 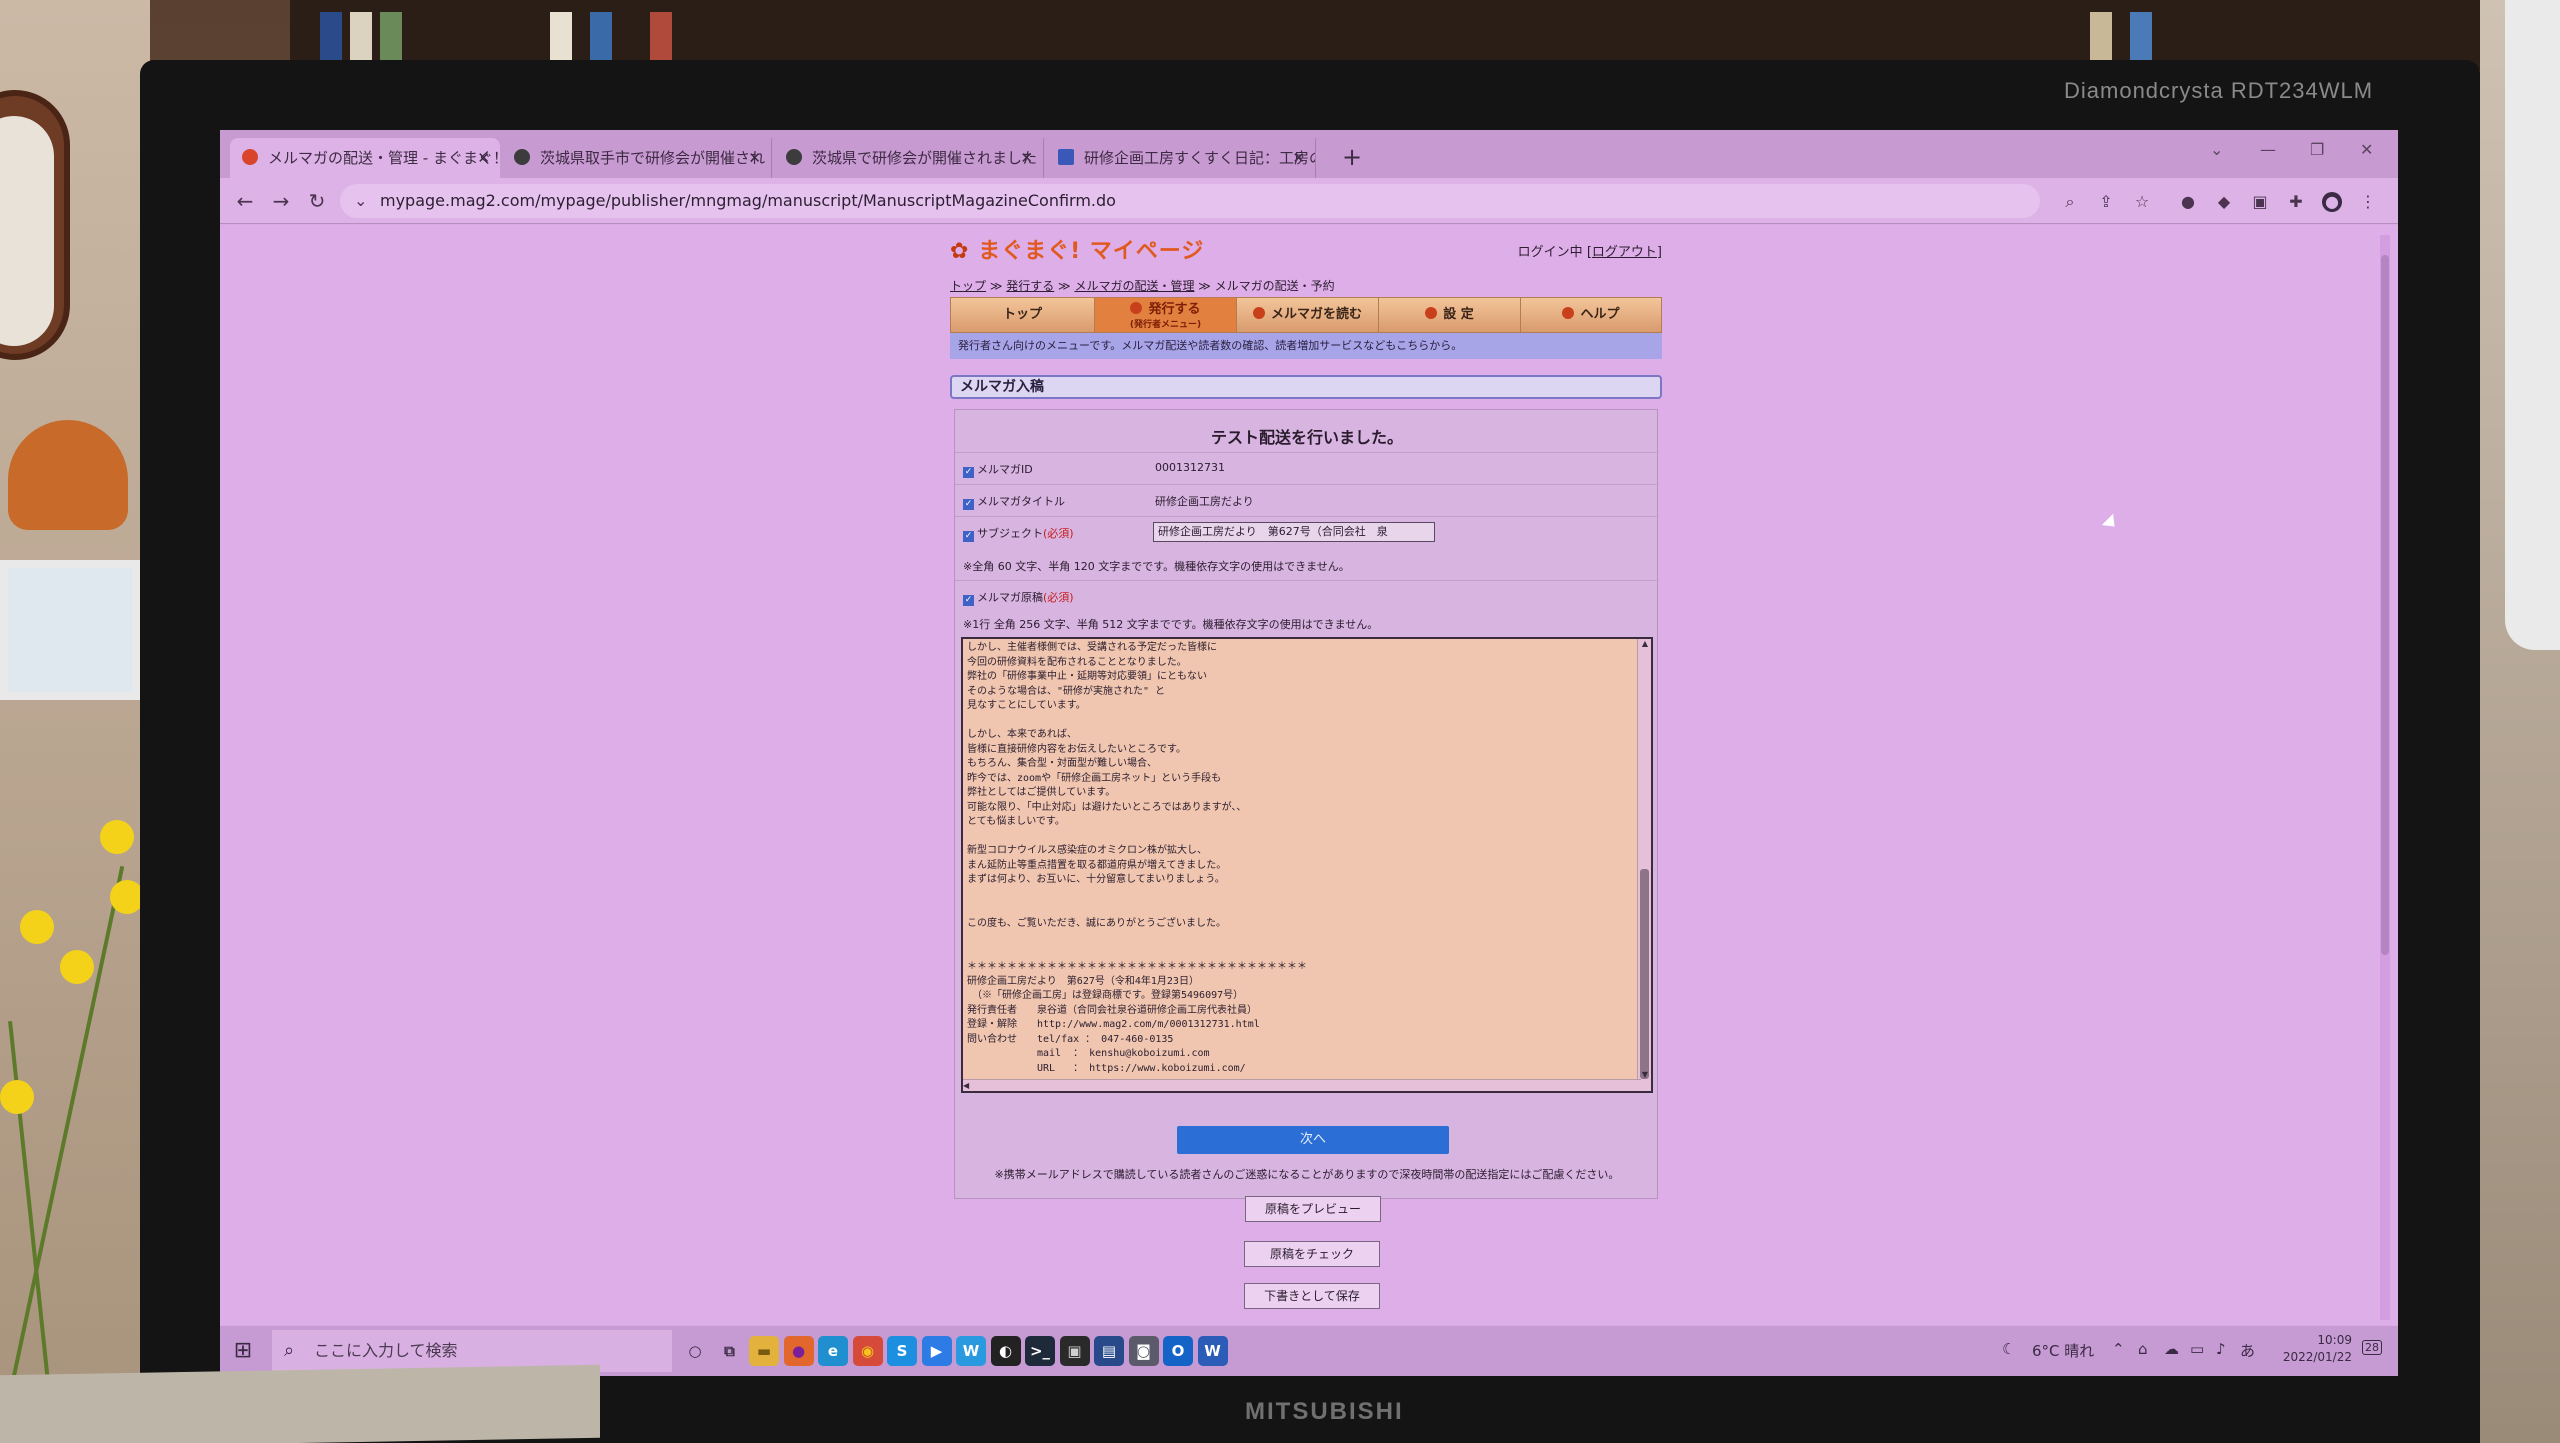 I want to click on outlook-icon: O, so click(x=1178, y=1351).